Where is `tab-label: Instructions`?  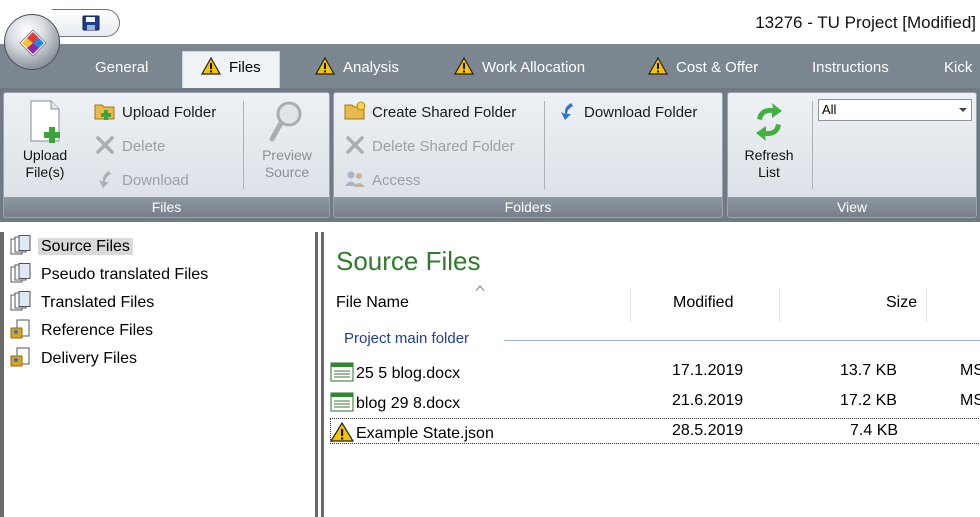
tab-label: Instructions is located at coordinates (850, 67).